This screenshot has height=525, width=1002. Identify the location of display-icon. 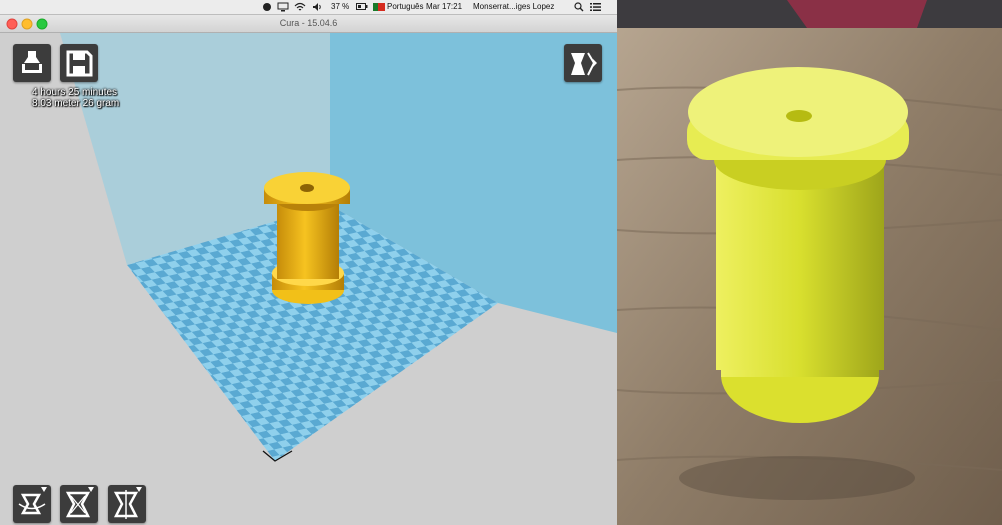
(283, 7).